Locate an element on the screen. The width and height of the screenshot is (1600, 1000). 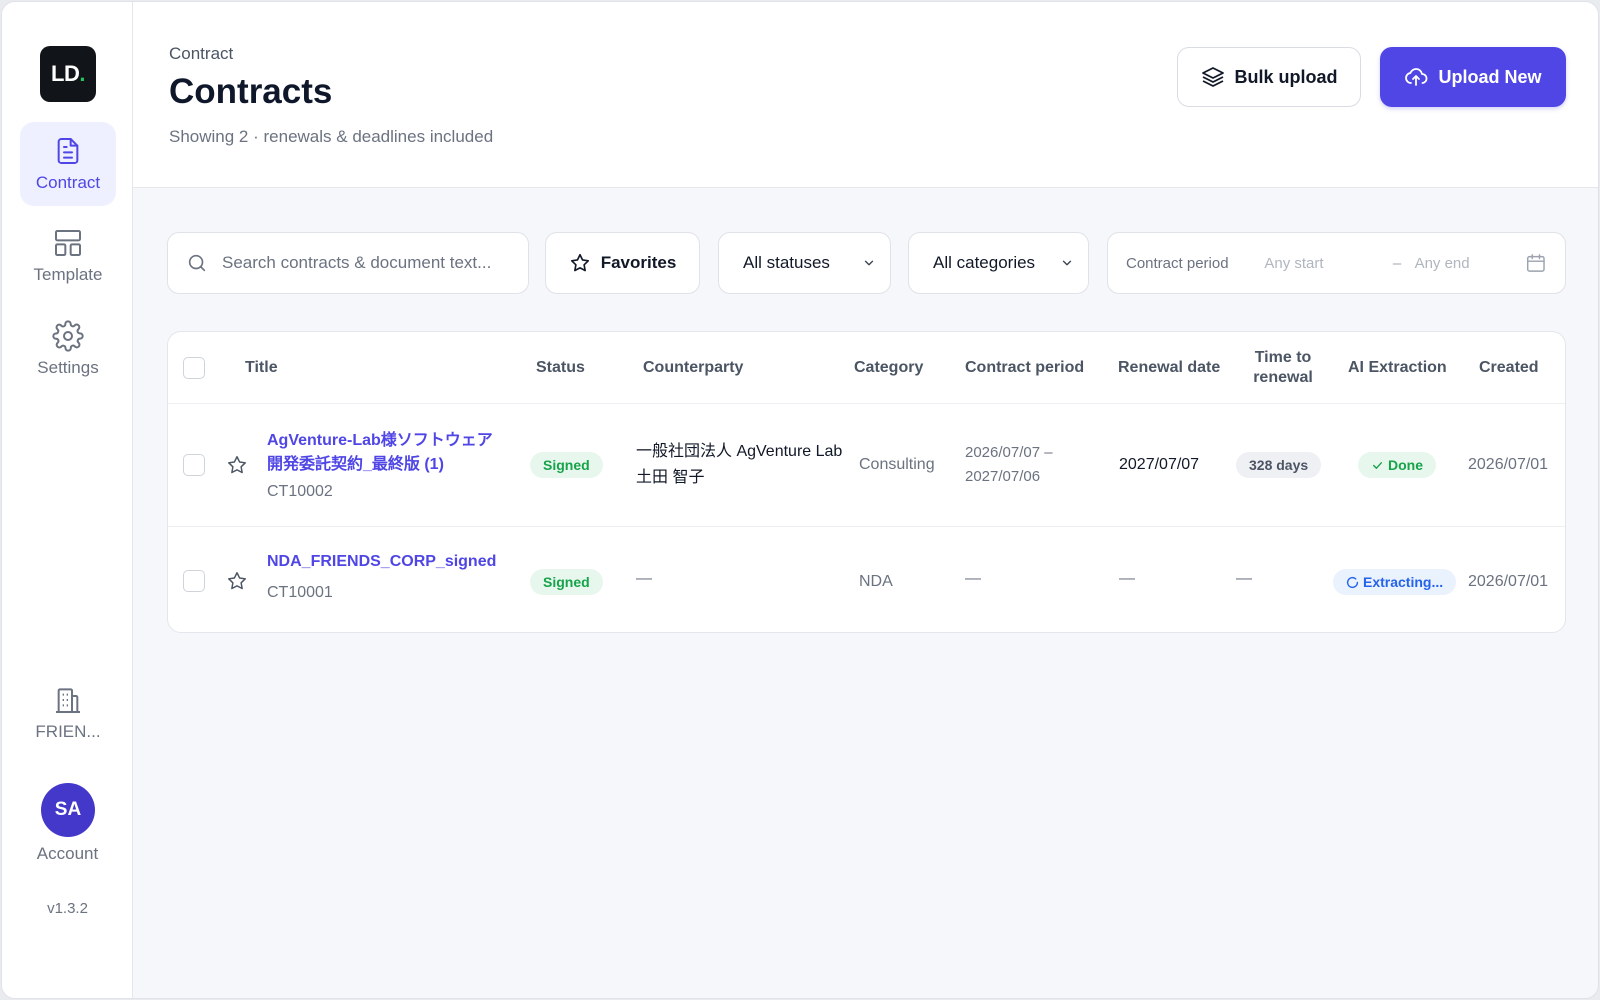
building-icon is located at coordinates (68, 700).